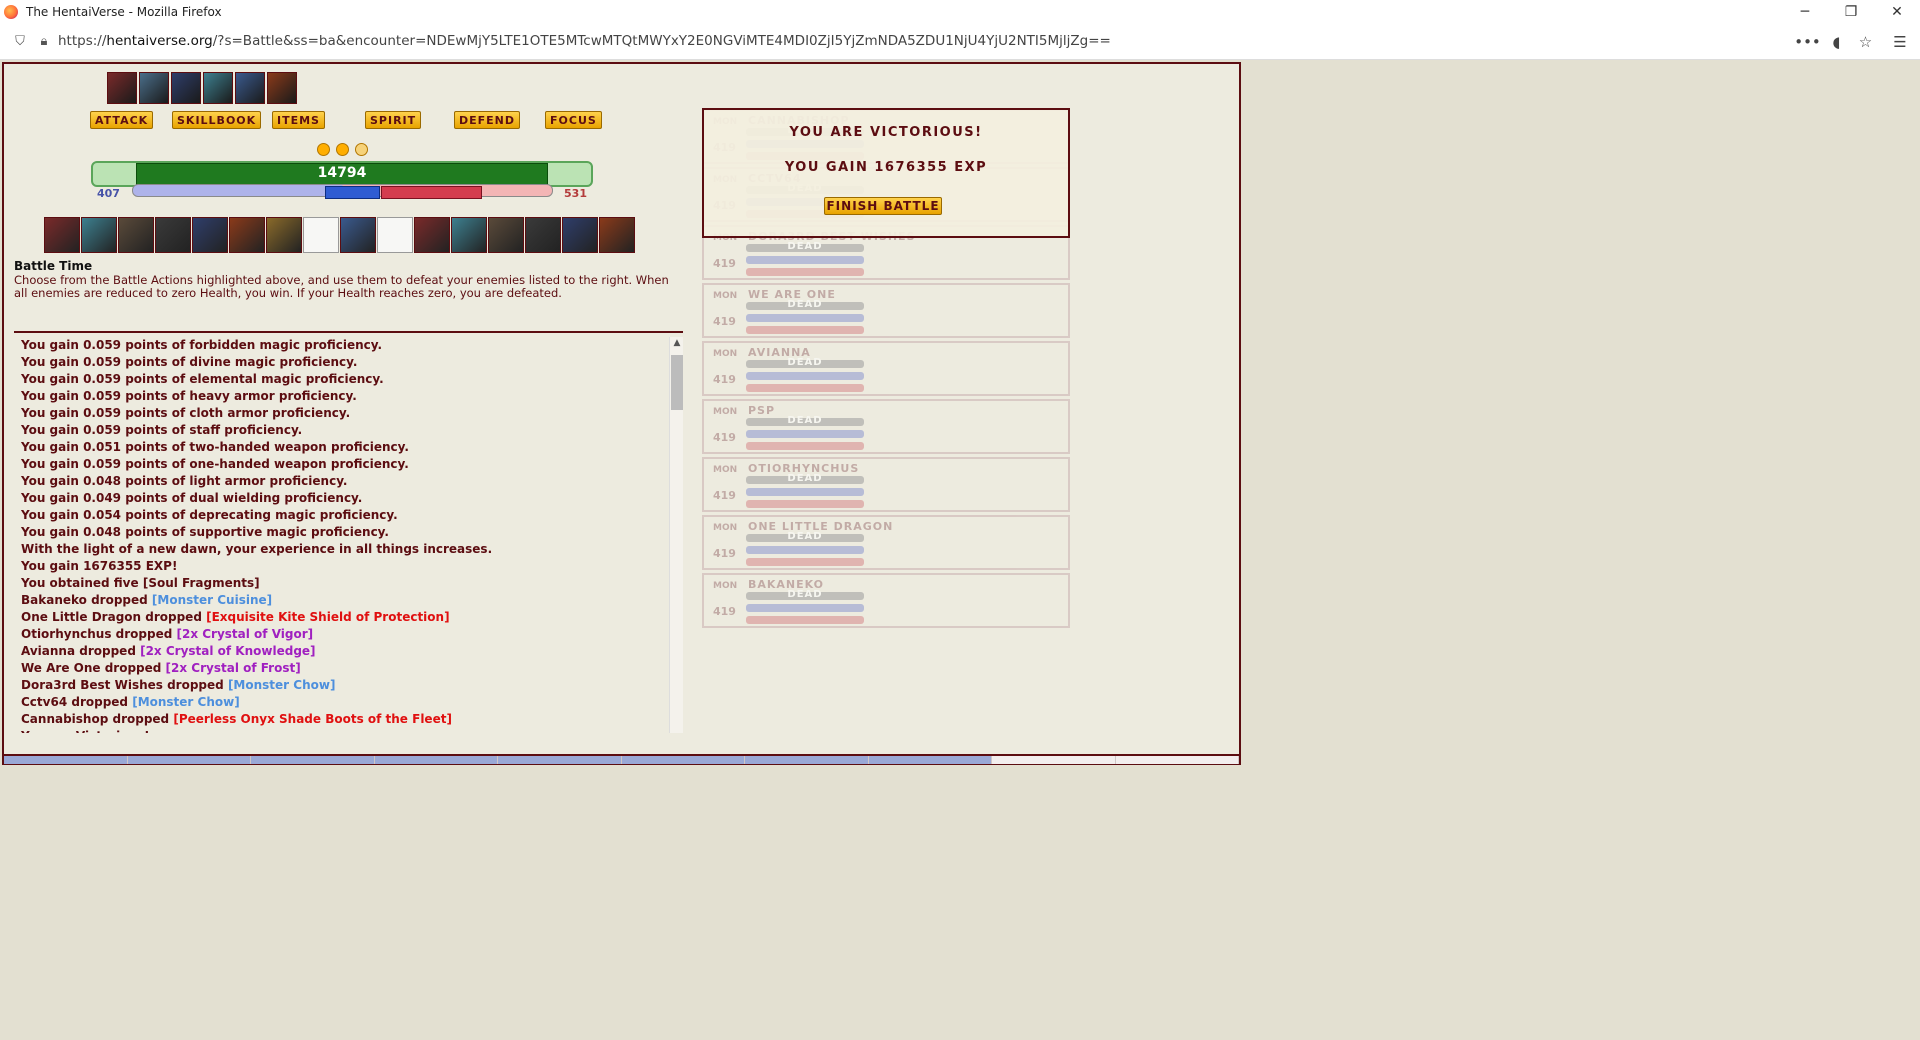  I want to click on log-text: You obtained five, so click(82, 583).